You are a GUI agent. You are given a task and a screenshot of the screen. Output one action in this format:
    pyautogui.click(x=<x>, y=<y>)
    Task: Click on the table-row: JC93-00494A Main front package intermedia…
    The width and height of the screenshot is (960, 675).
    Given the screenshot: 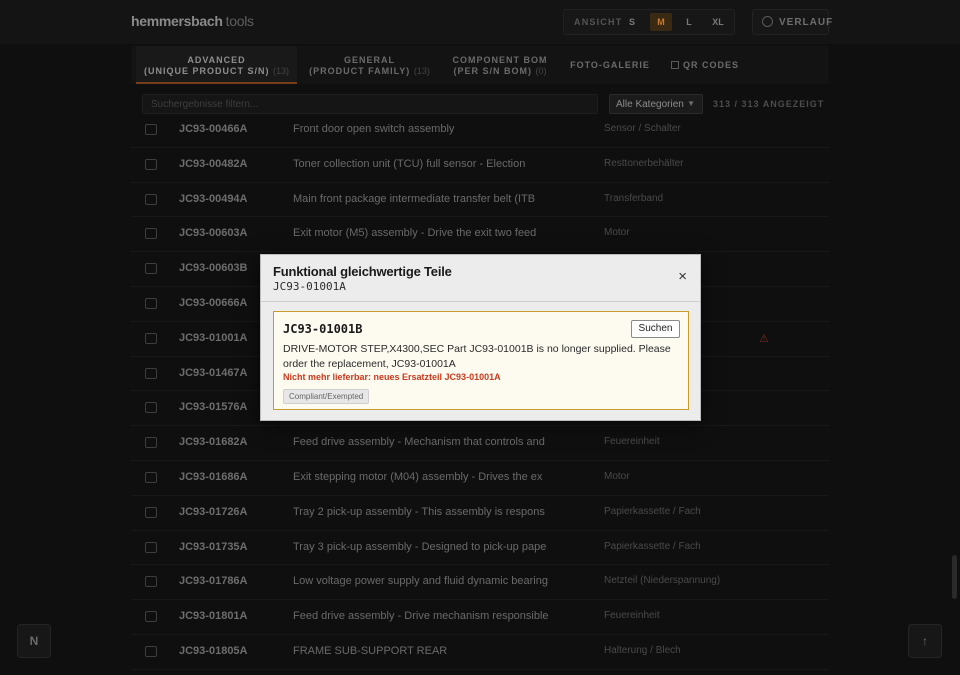 What is the action you would take?
    pyautogui.click(x=480, y=200)
    